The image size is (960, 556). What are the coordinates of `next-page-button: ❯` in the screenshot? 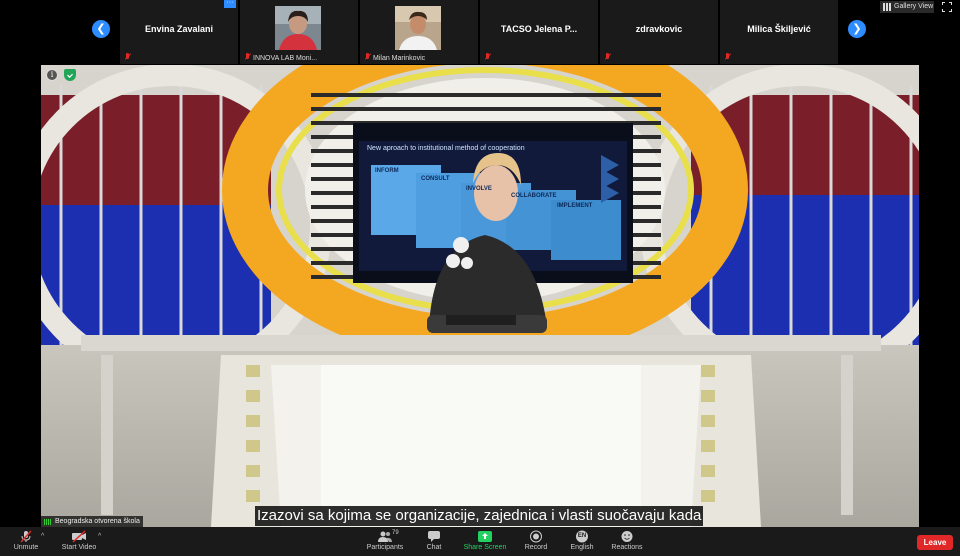 It's located at (857, 29).